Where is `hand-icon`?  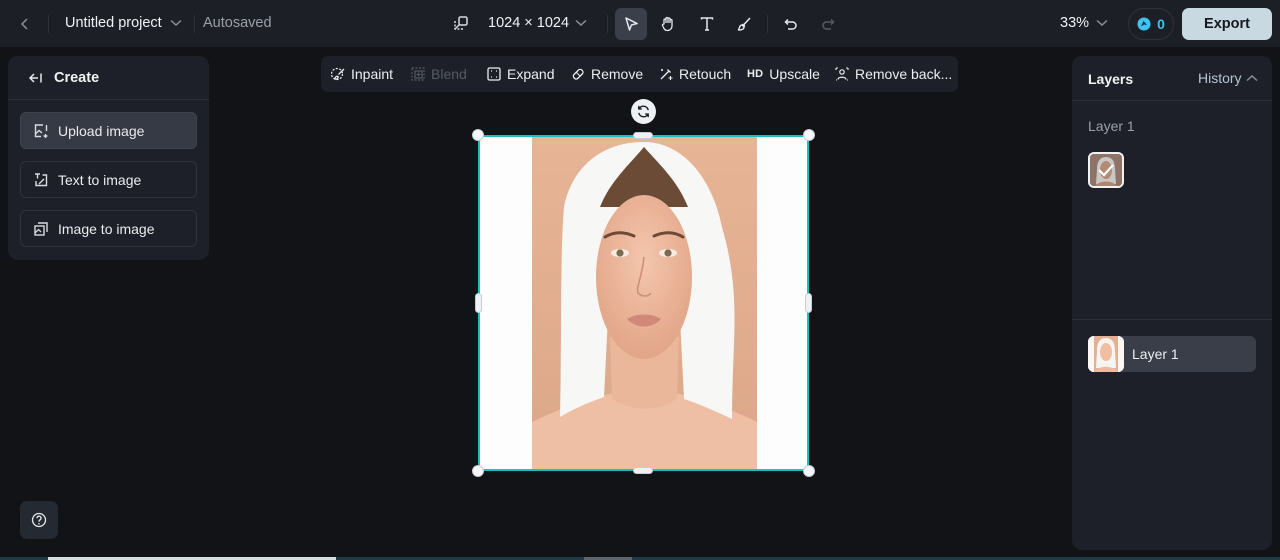
hand-icon is located at coordinates (668, 24).